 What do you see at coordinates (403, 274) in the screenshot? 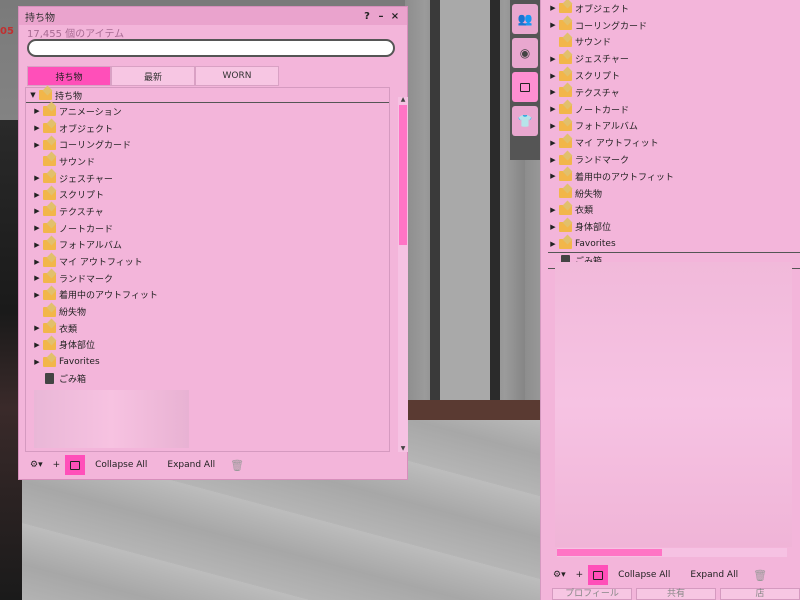
I see `vertical-scrollbar: ▲ ▼` at bounding box center [403, 274].